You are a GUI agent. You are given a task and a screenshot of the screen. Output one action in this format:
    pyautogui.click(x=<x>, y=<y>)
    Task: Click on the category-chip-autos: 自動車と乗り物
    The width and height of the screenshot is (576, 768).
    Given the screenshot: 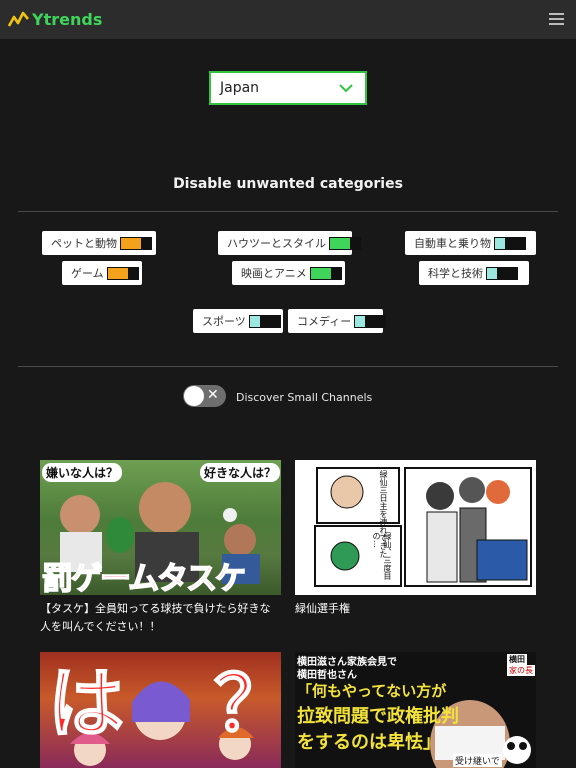 What is the action you would take?
    pyautogui.click(x=470, y=243)
    